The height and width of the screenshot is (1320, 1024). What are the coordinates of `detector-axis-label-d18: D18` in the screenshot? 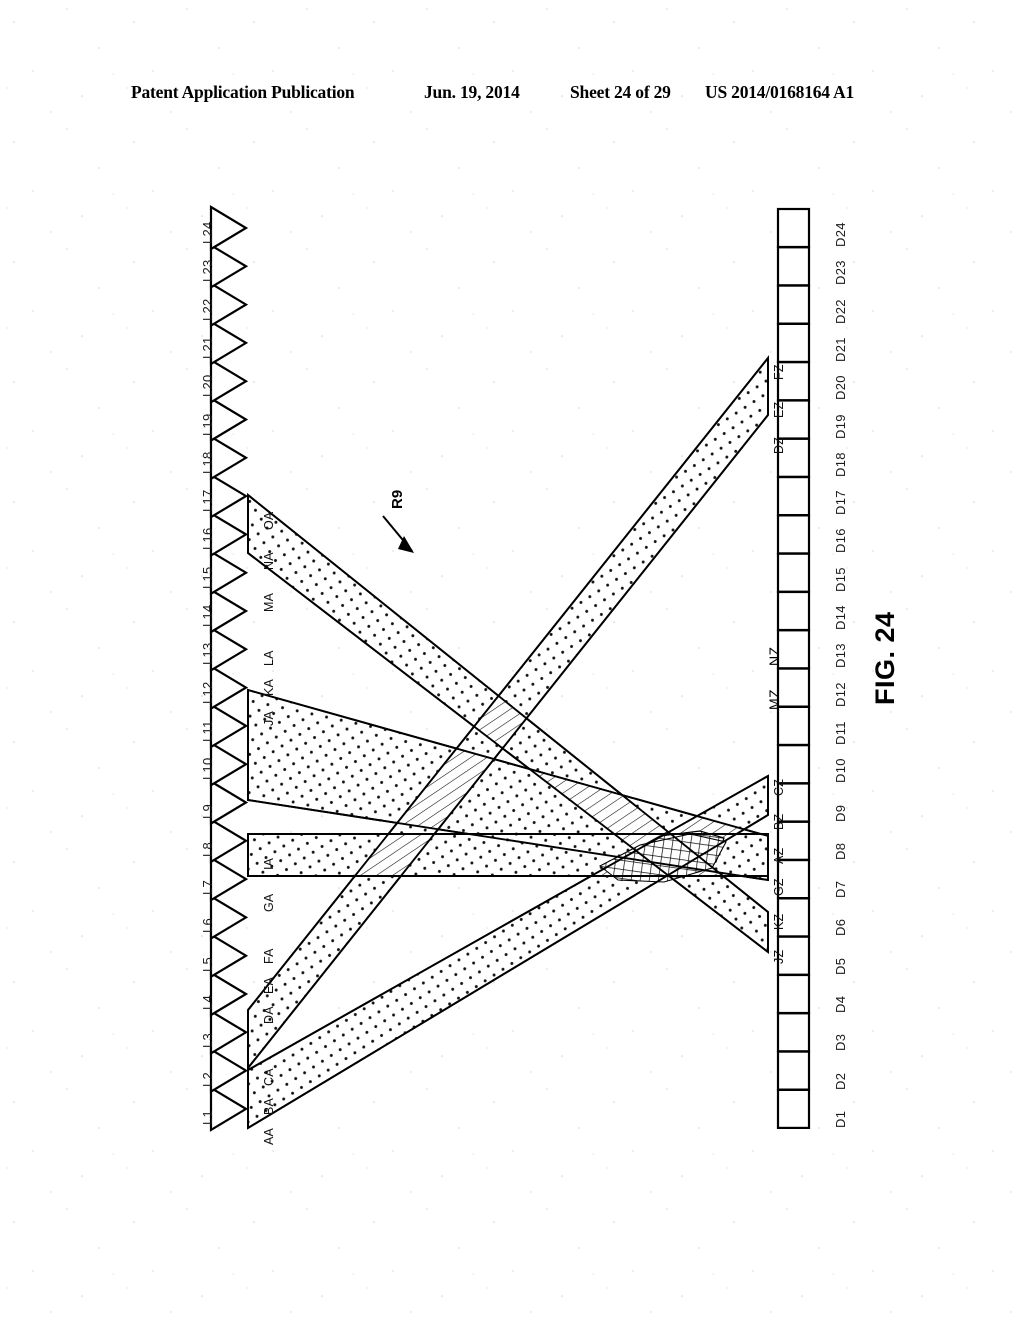 It's located at (840, 464).